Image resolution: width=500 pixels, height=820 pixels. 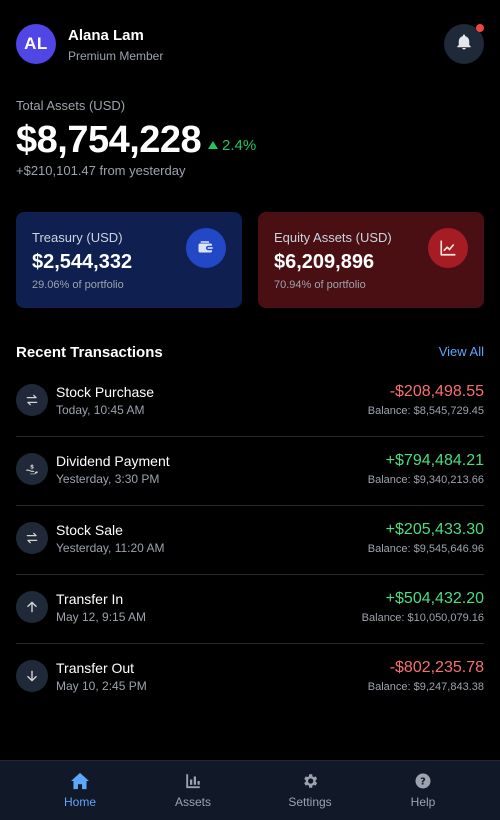 What do you see at coordinates (434, 598) in the screenshot?
I see `transaction-amount: +$504,432.20` at bounding box center [434, 598].